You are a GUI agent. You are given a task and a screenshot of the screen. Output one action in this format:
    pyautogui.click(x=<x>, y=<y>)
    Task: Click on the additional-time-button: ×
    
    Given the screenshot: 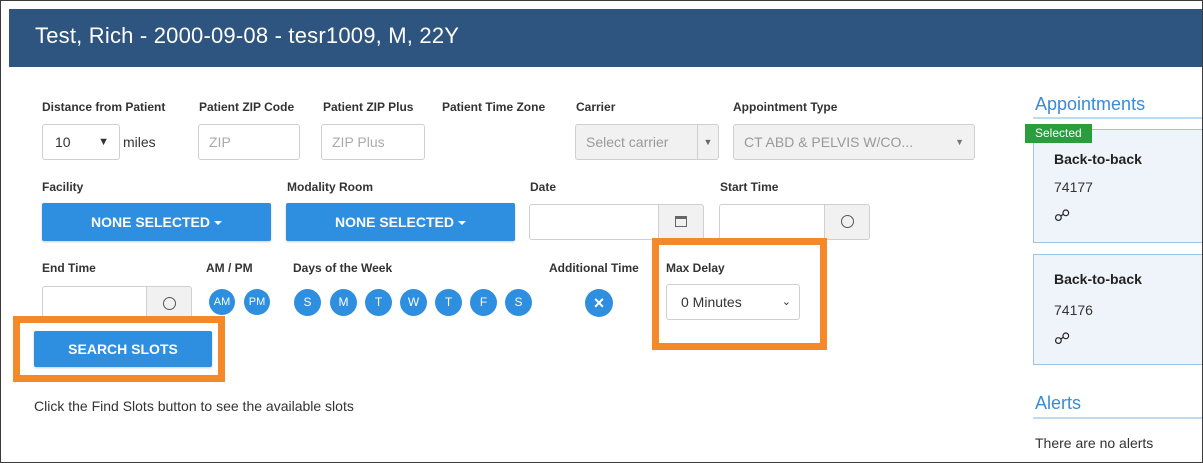 What is the action you would take?
    pyautogui.click(x=599, y=303)
    